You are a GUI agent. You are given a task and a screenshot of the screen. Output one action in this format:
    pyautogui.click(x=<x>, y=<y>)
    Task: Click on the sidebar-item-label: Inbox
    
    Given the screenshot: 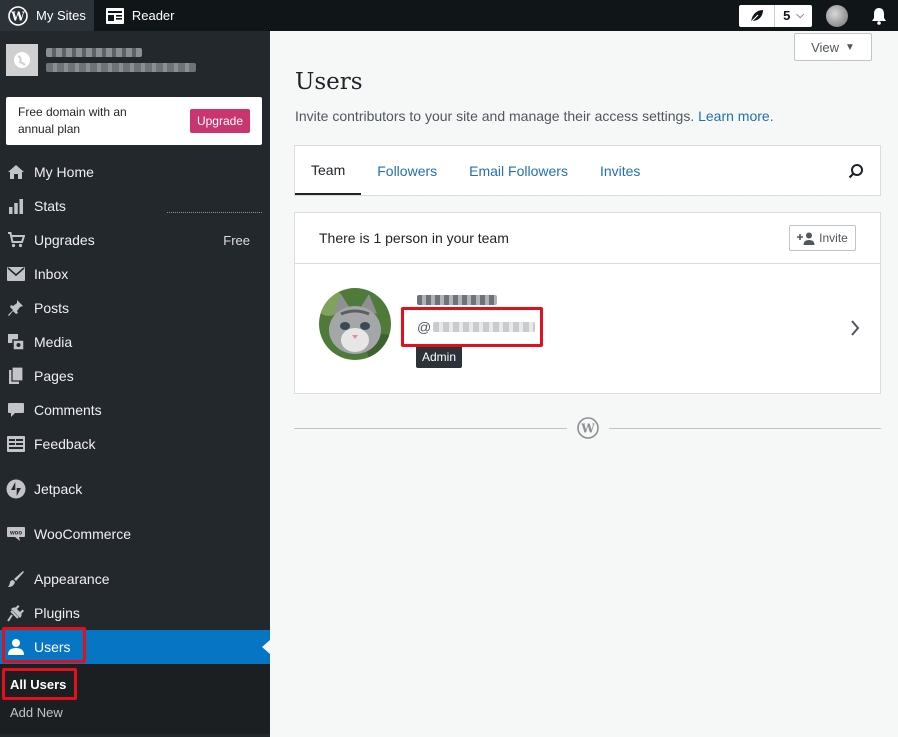 What is the action you would take?
    pyautogui.click(x=51, y=274)
    